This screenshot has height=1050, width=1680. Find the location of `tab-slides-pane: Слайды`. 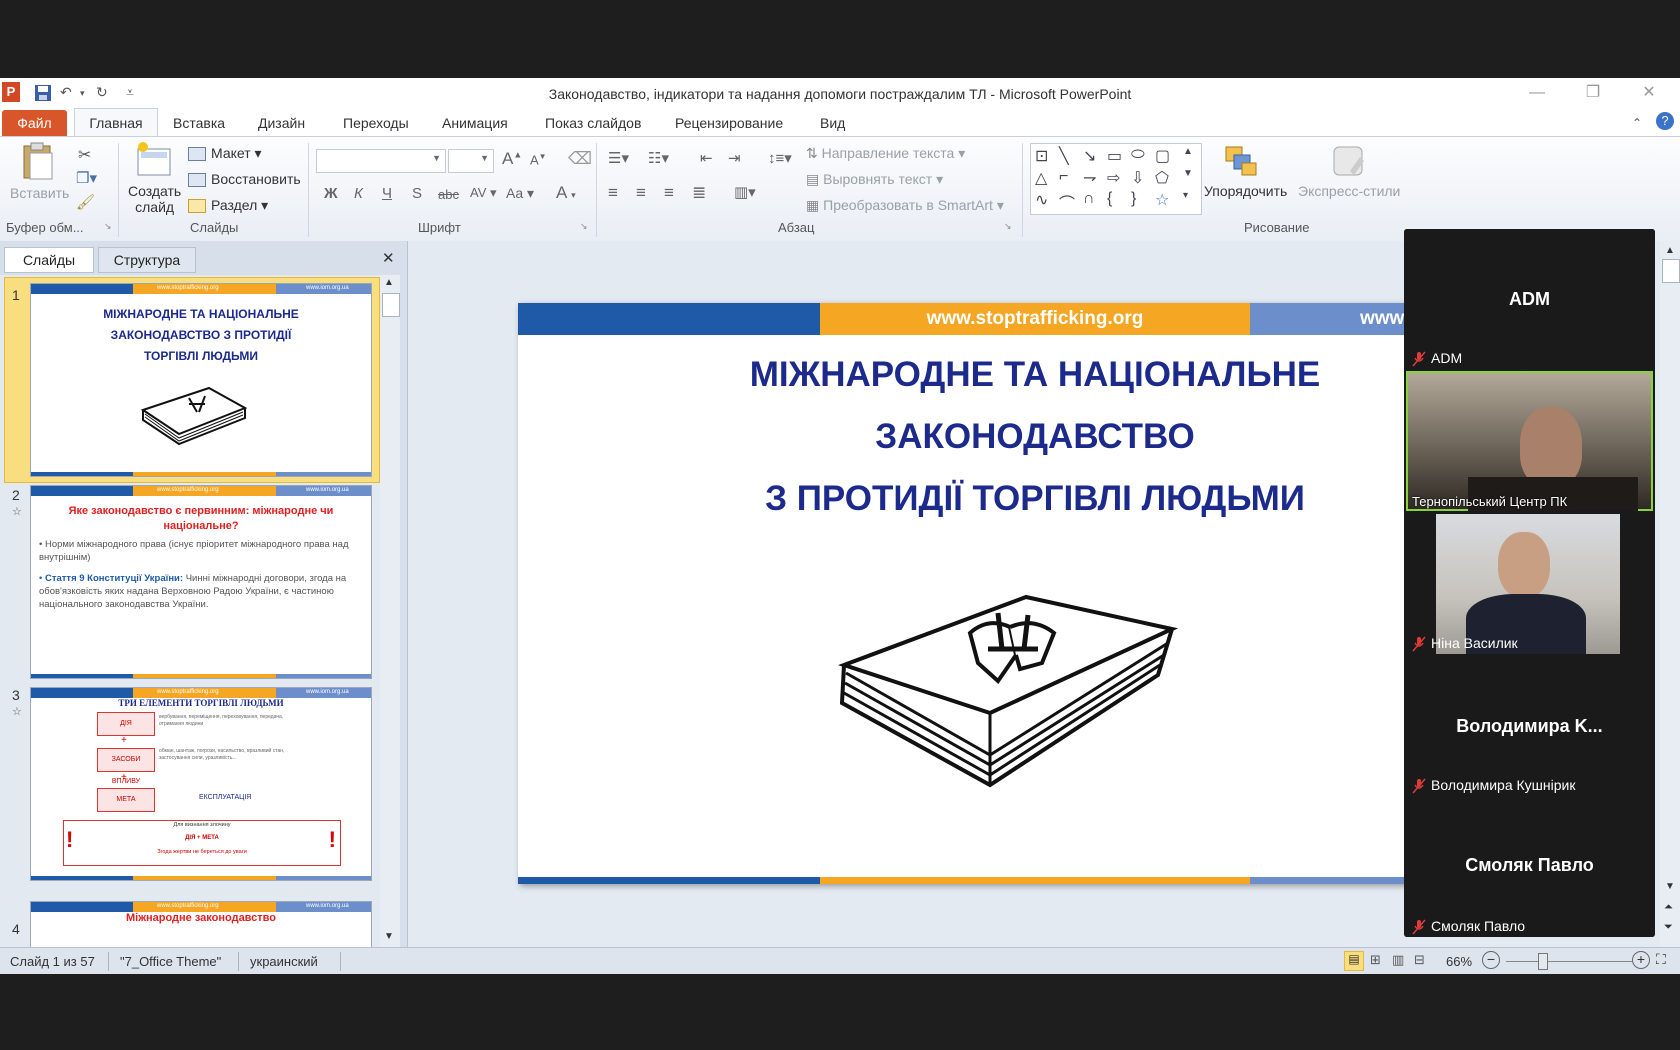

tab-slides-pane: Слайды is located at coordinates (49, 260).